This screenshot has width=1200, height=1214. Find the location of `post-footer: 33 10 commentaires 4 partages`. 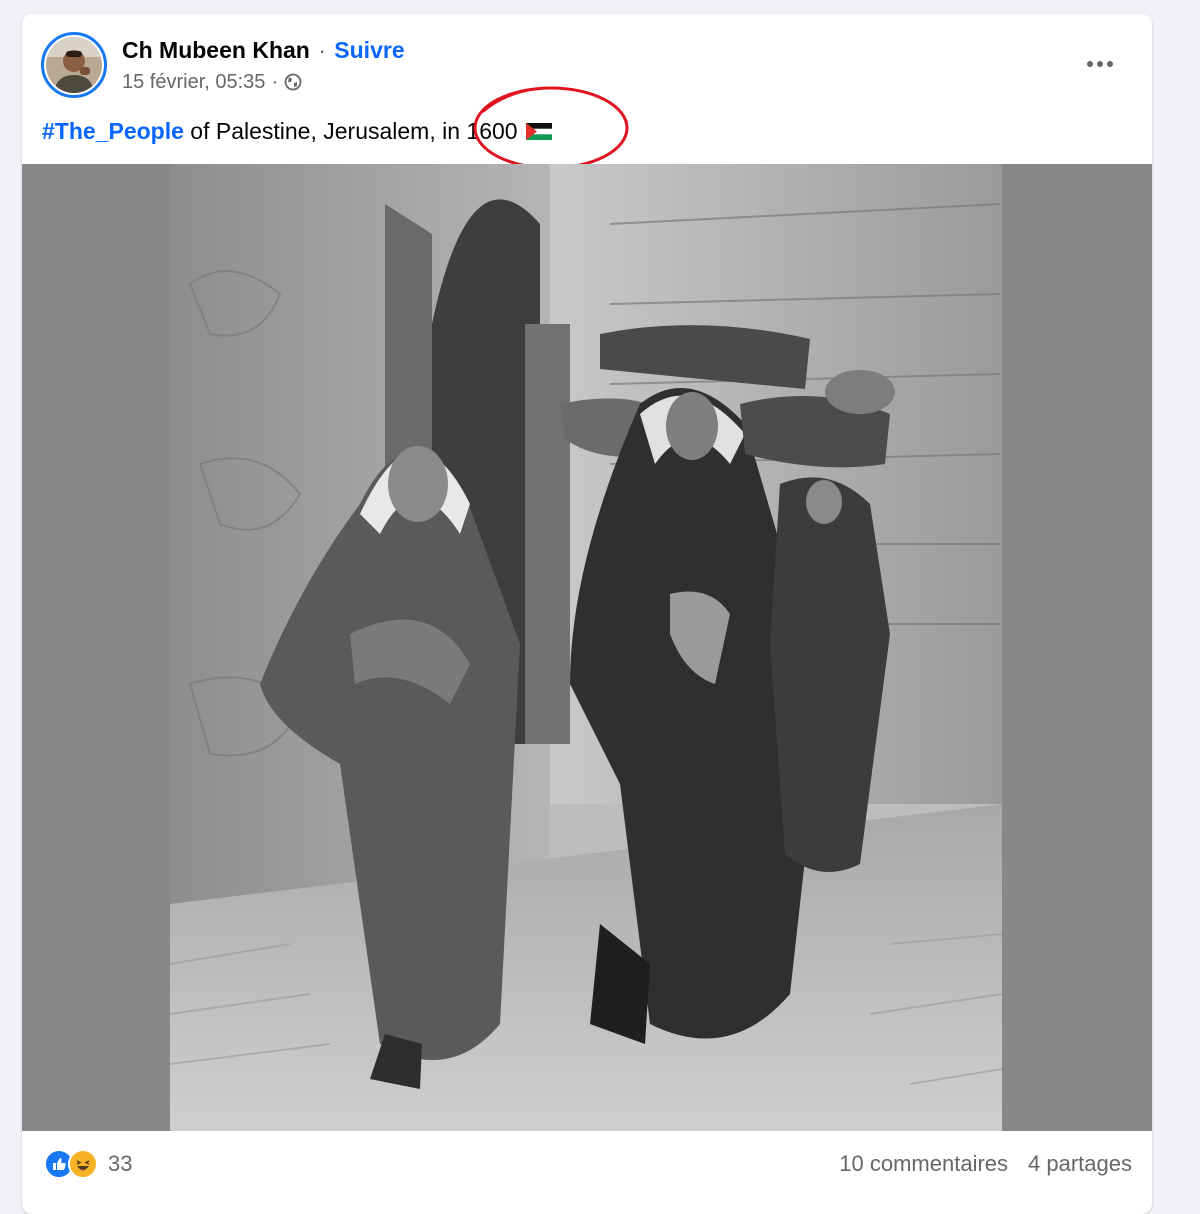

post-footer: 33 10 commentaires 4 partages is located at coordinates (587, 1164).